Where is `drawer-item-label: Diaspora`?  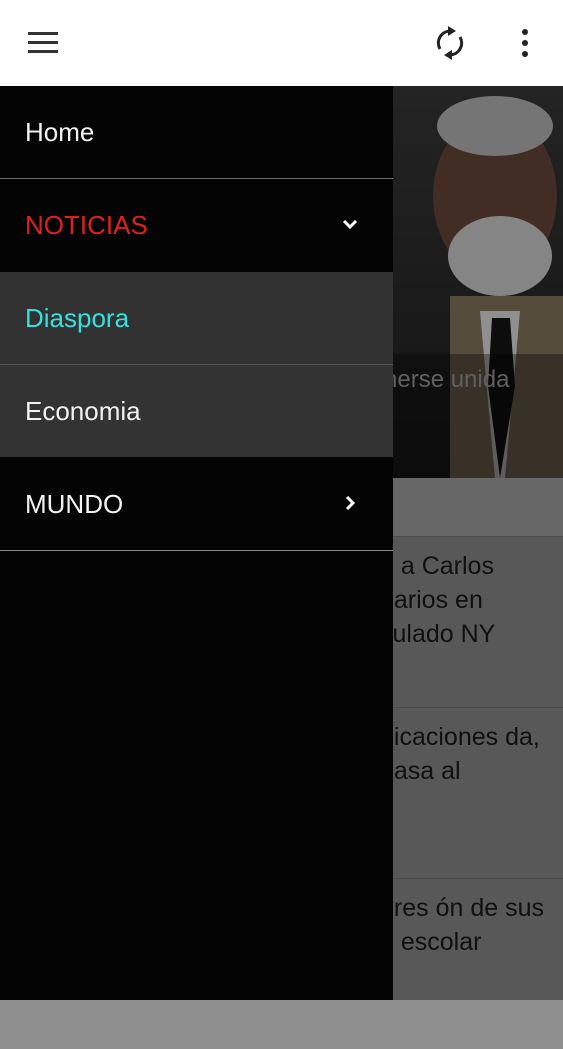
drawer-item-label: Diaspora is located at coordinates (77, 317).